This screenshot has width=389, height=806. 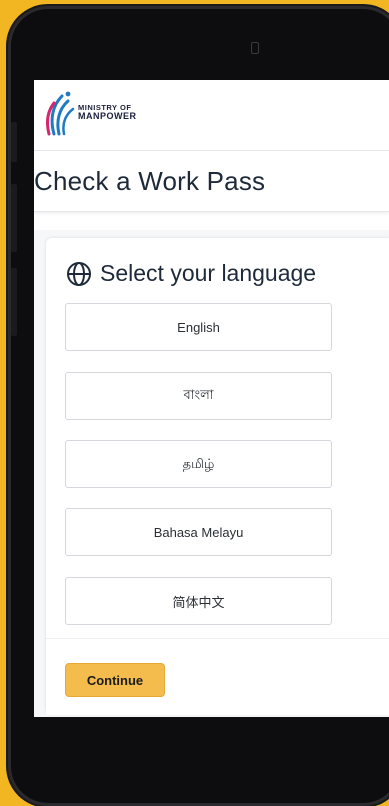 I want to click on language-option-tamil: தமிழ், so click(x=198, y=464).